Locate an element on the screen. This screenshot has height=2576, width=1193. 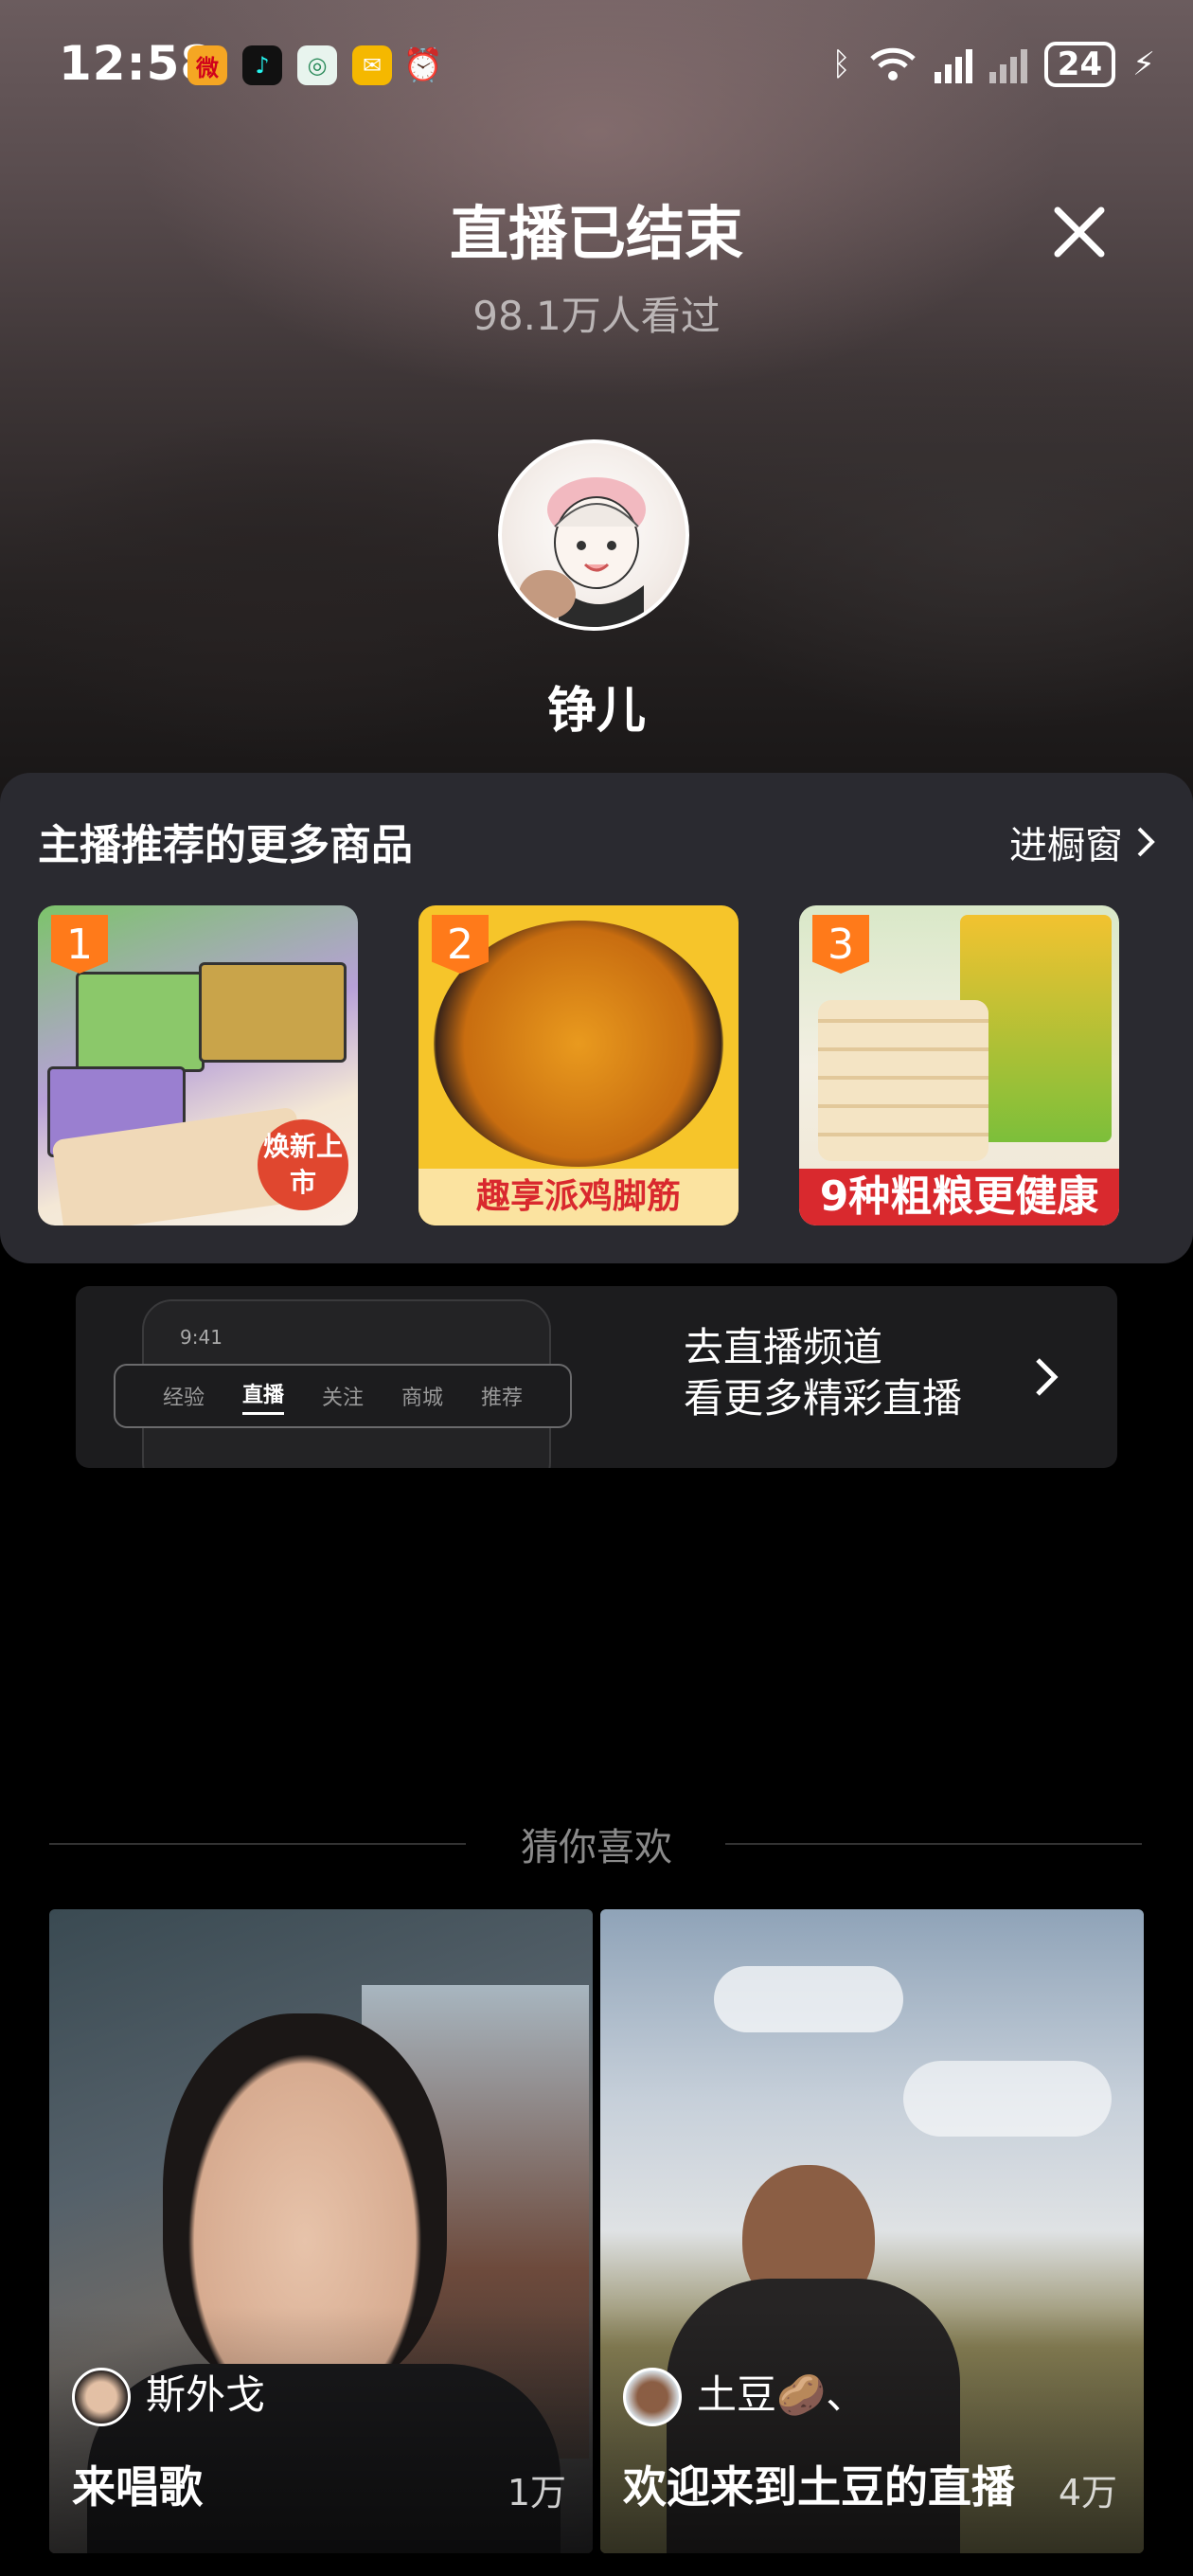
mock-tab: 关注 is located at coordinates (342, 1398).